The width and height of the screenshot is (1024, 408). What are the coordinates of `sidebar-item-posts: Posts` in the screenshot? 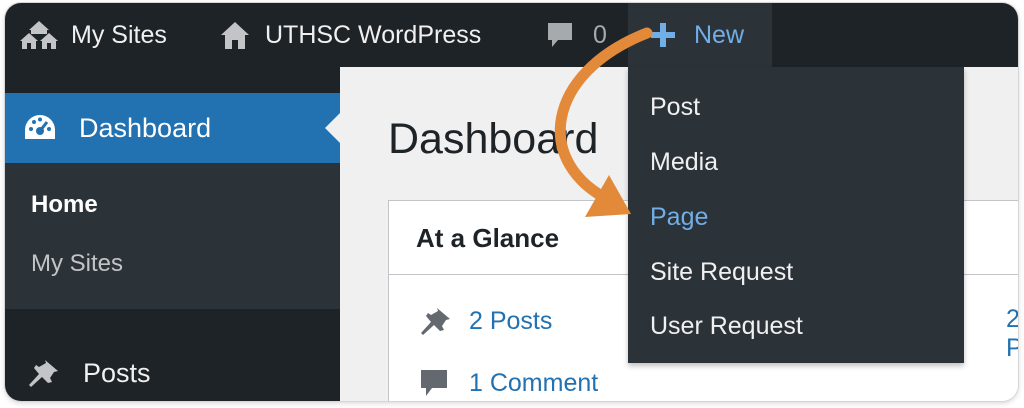 It's located at (172, 373).